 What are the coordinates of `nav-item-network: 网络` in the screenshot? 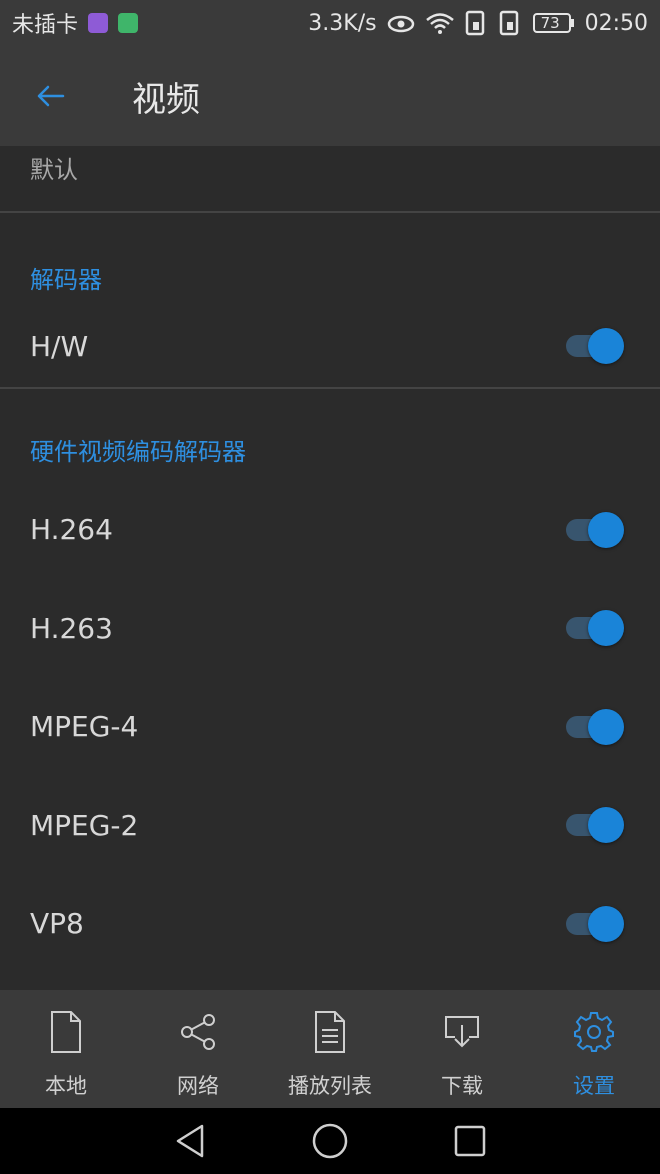 It's located at (198, 1049).